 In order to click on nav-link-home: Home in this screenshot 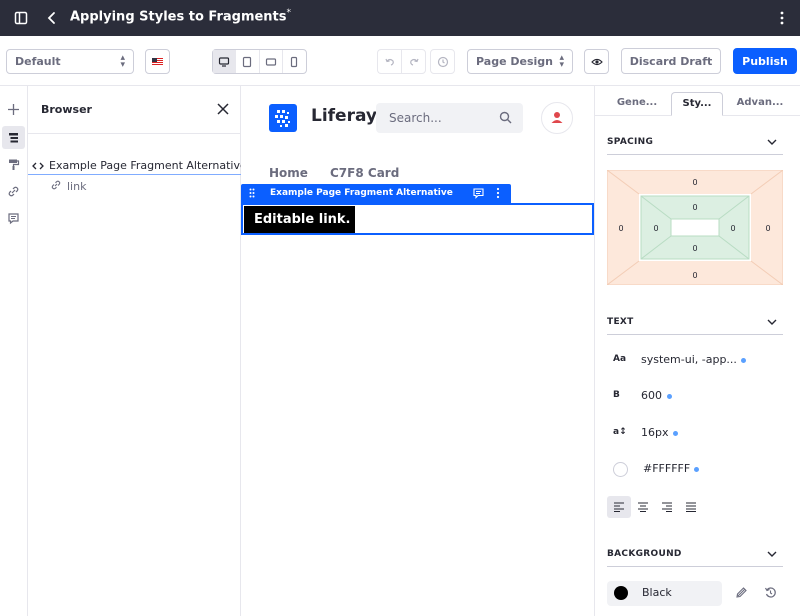, I will do `click(288, 173)`.